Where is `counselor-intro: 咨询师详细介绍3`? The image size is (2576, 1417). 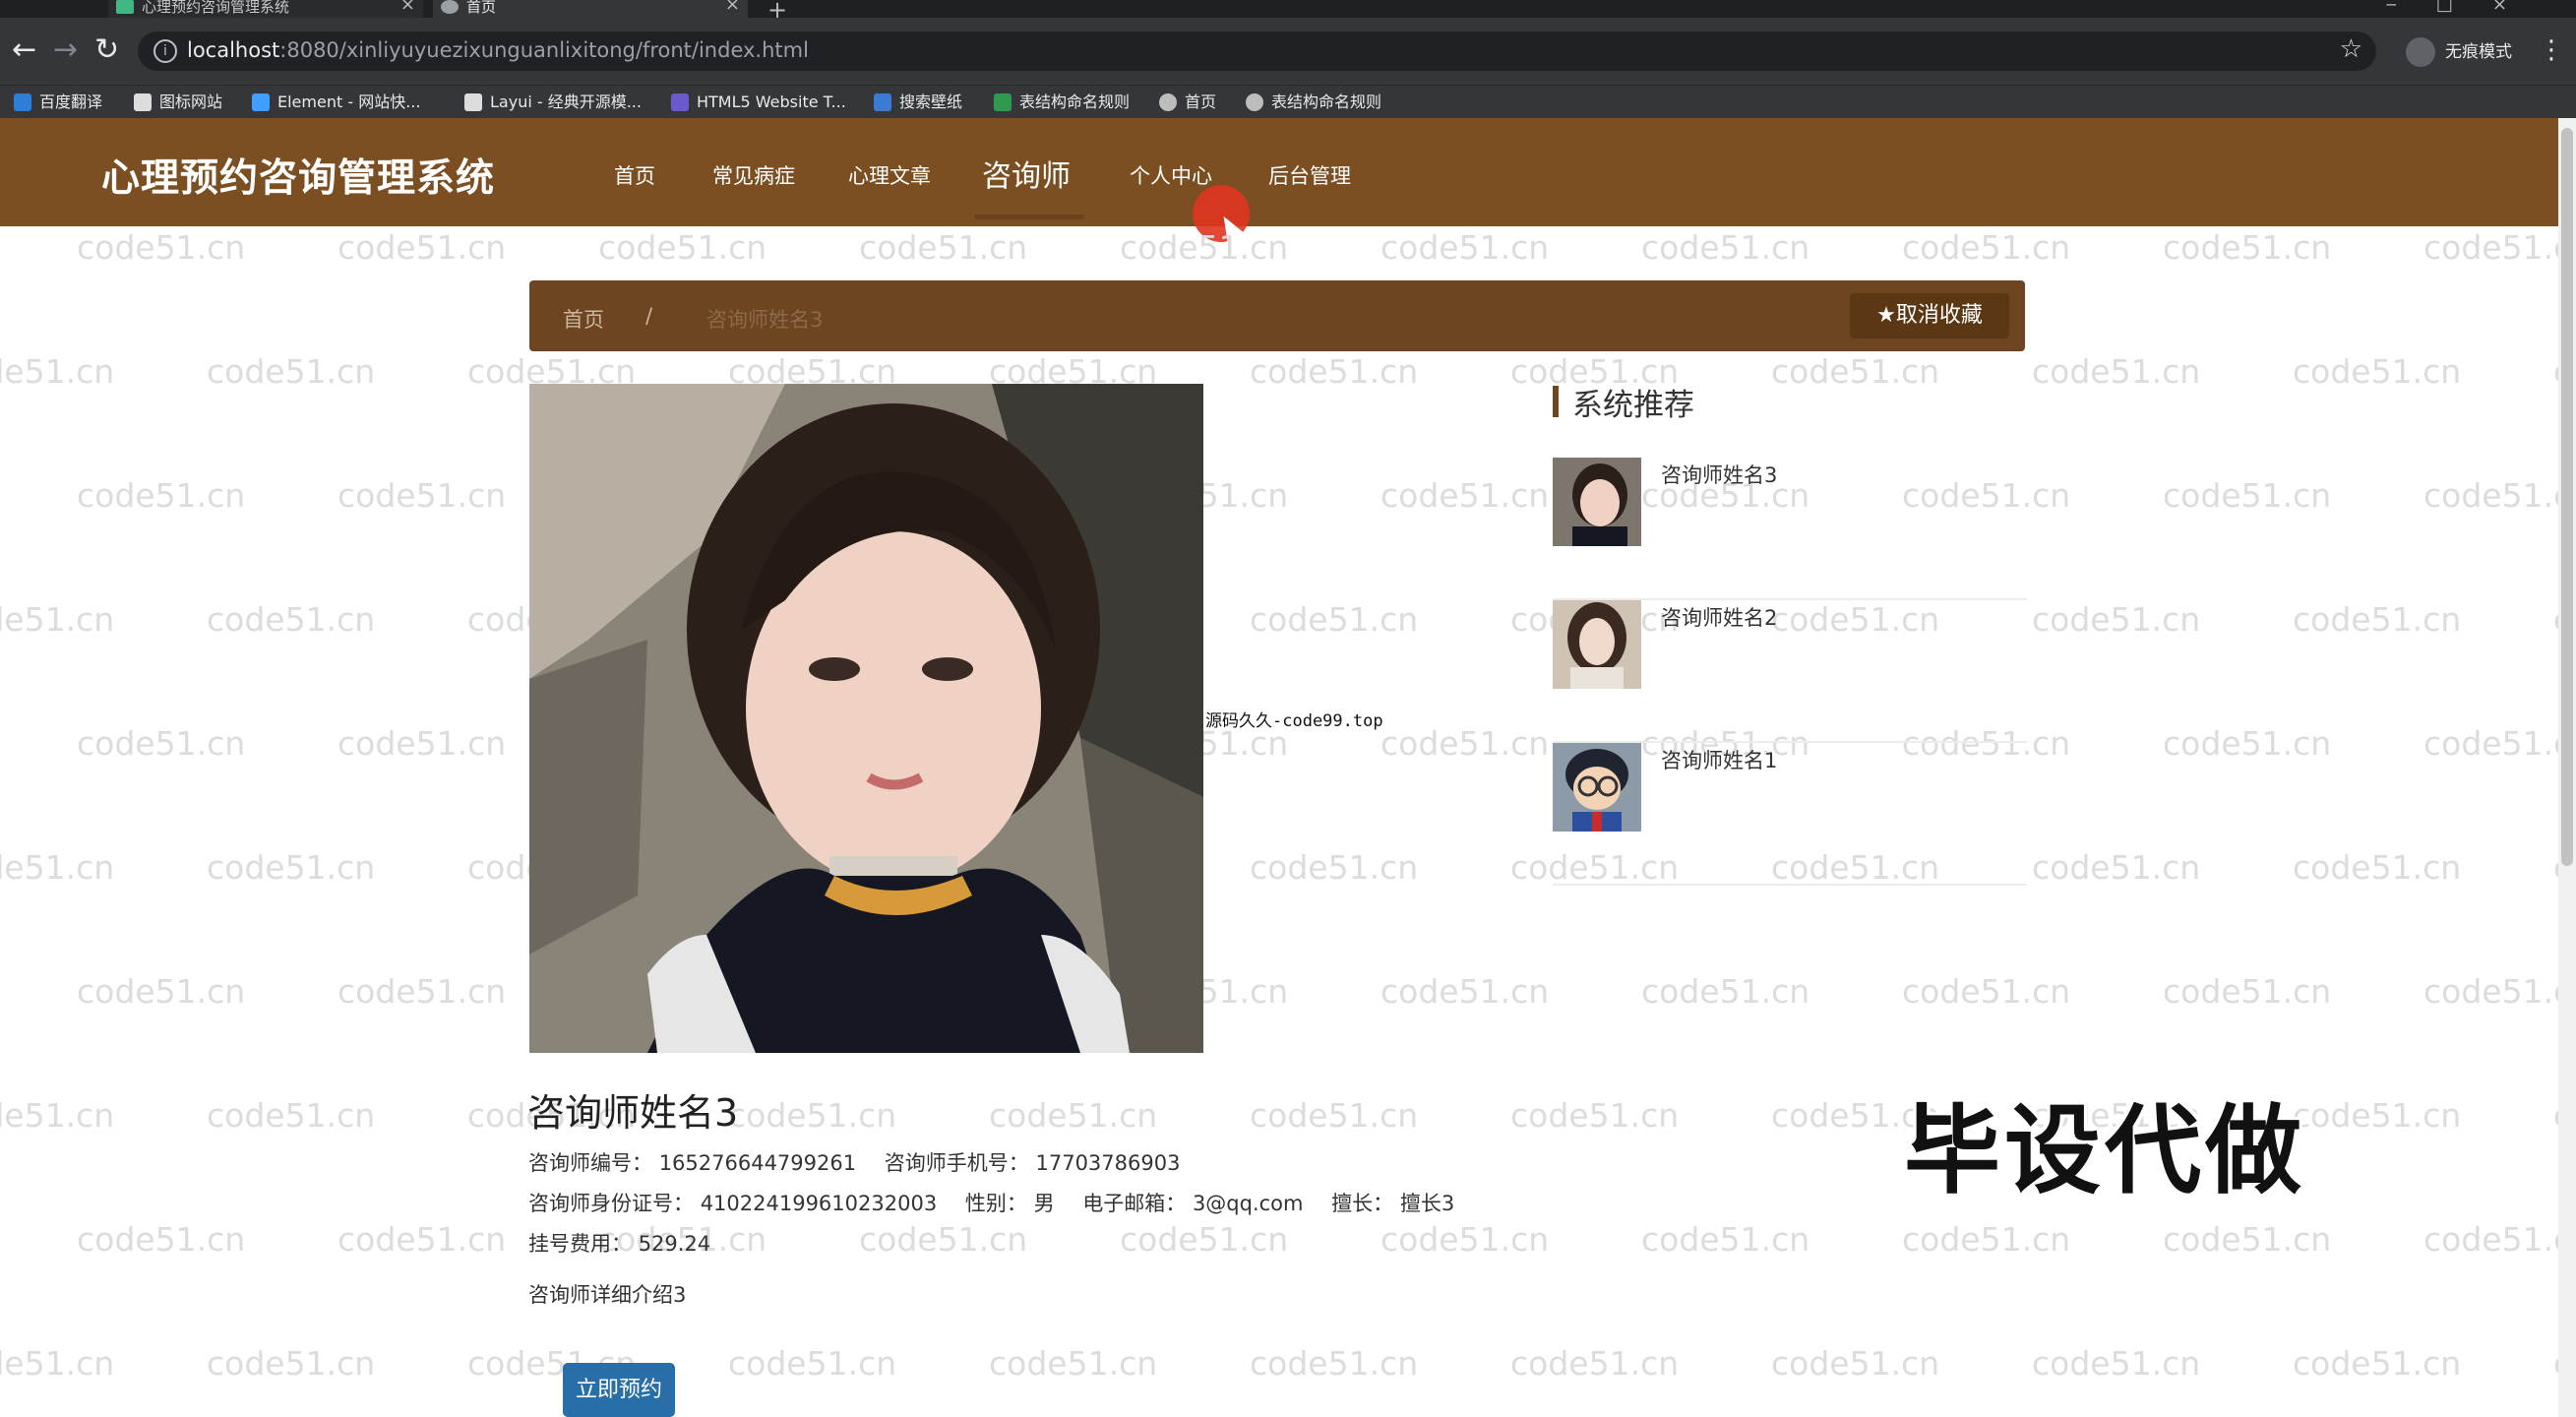 counselor-intro: 咨询师详细介绍3 is located at coordinates (607, 1295).